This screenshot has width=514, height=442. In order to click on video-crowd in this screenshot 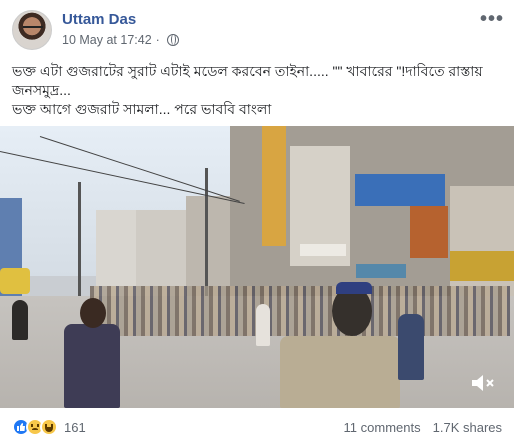, I will do `click(300, 311)`.